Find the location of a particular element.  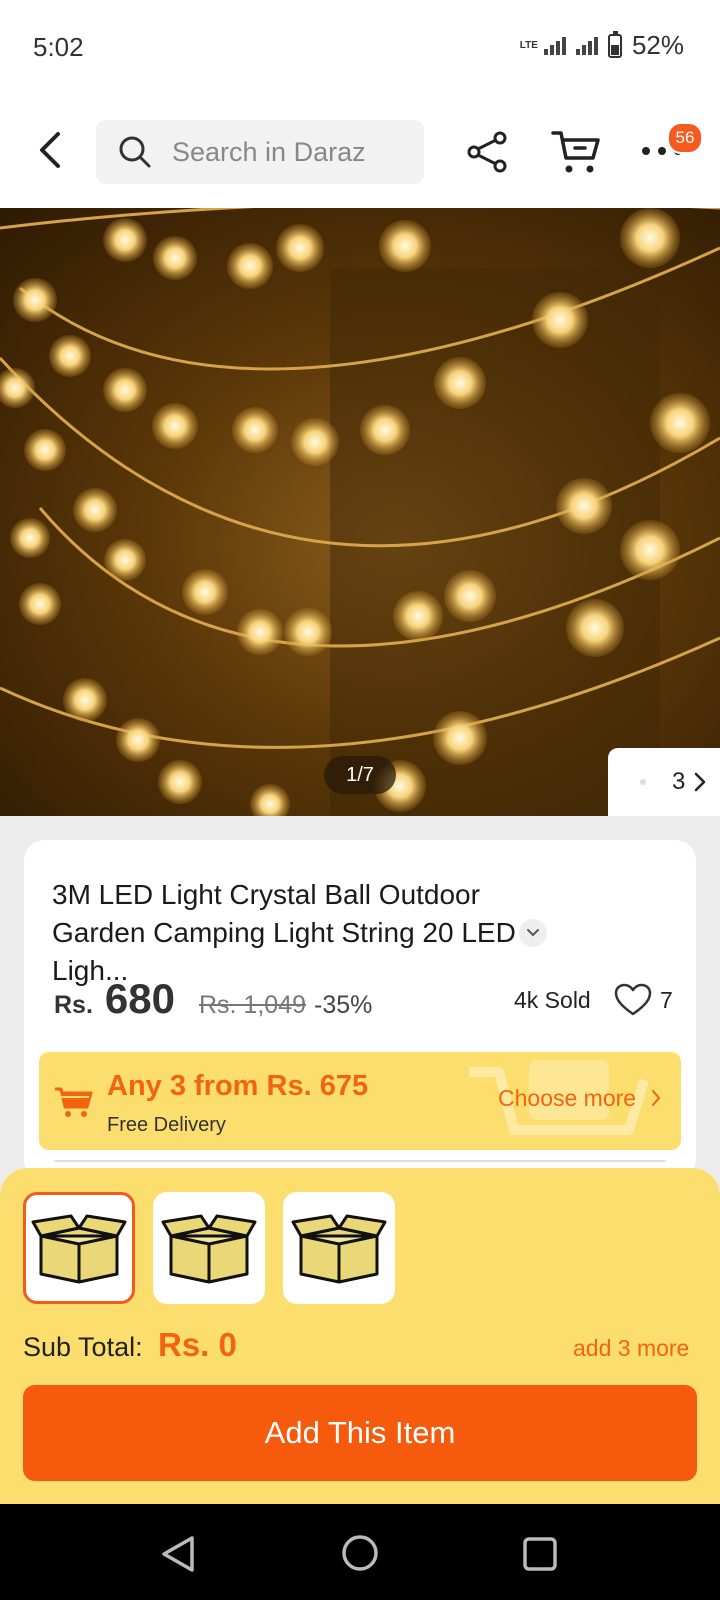

notification-badge: 56 is located at coordinates (685, 138).